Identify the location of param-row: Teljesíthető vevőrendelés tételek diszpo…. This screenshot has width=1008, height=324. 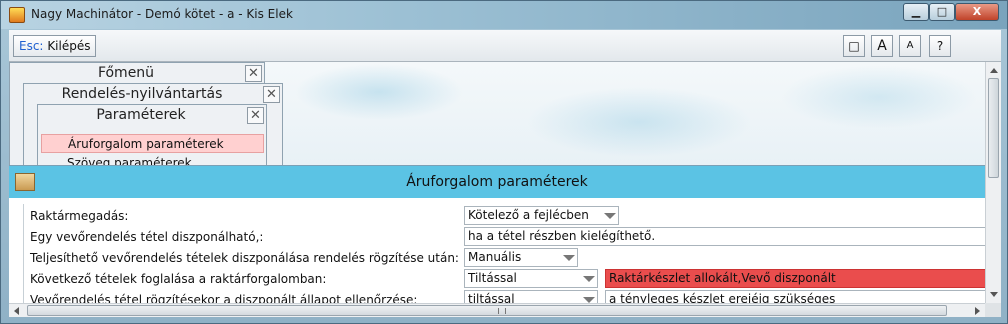
(505, 258).